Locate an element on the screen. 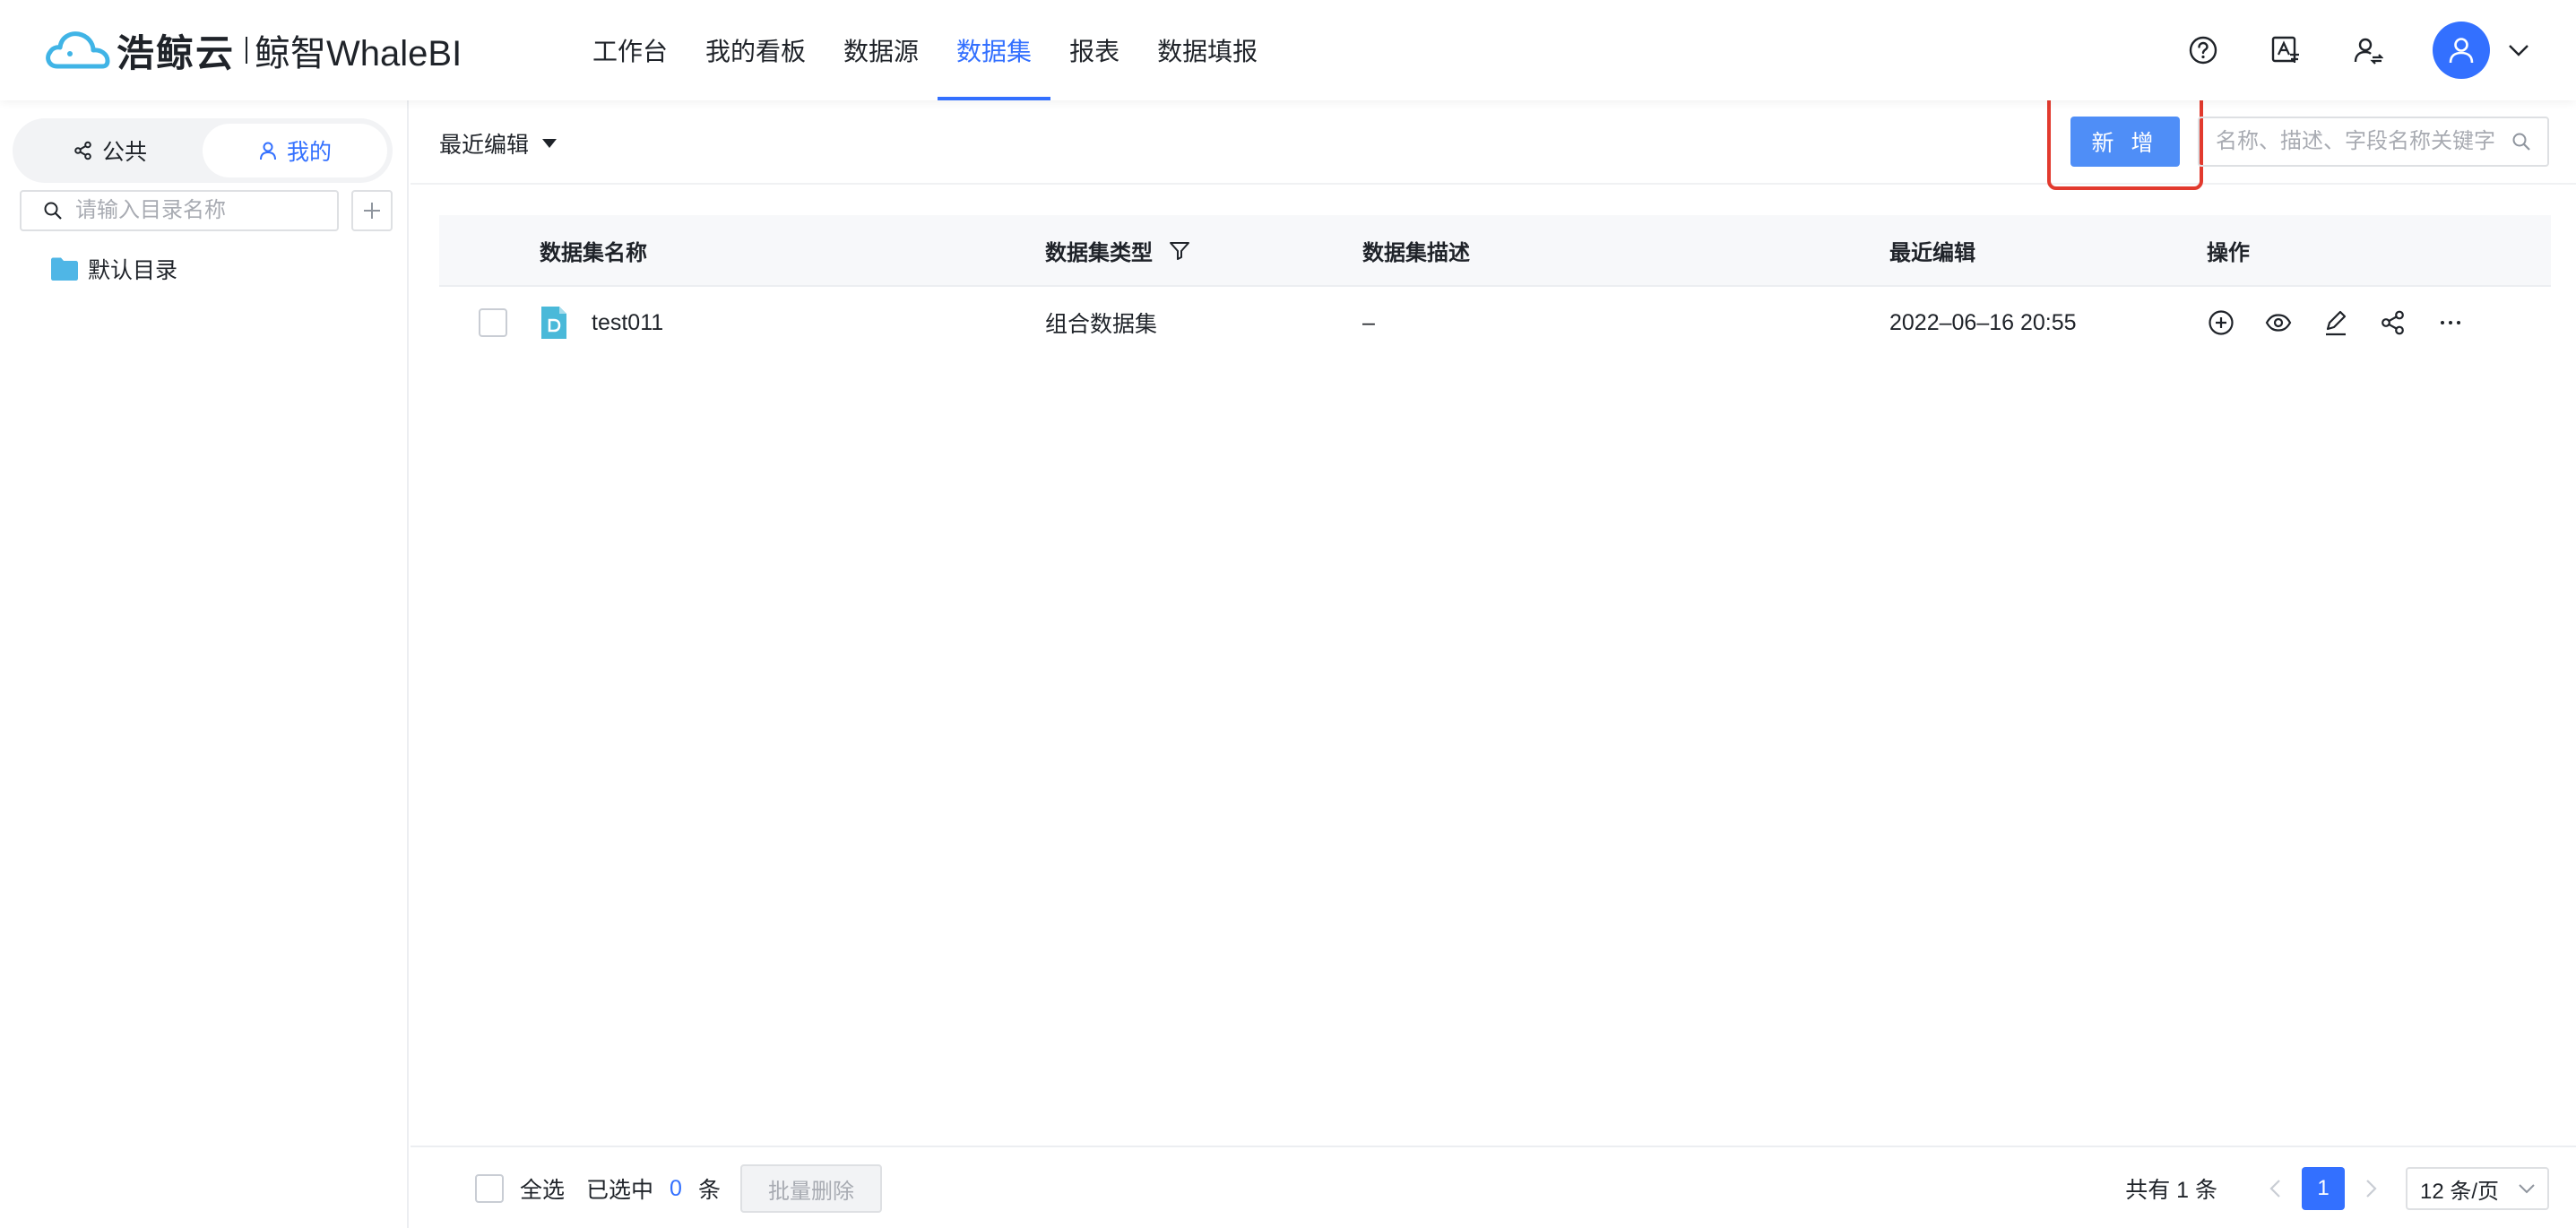 The height and width of the screenshot is (1228, 2576). nav-dataset: 数据集 is located at coordinates (994, 50).